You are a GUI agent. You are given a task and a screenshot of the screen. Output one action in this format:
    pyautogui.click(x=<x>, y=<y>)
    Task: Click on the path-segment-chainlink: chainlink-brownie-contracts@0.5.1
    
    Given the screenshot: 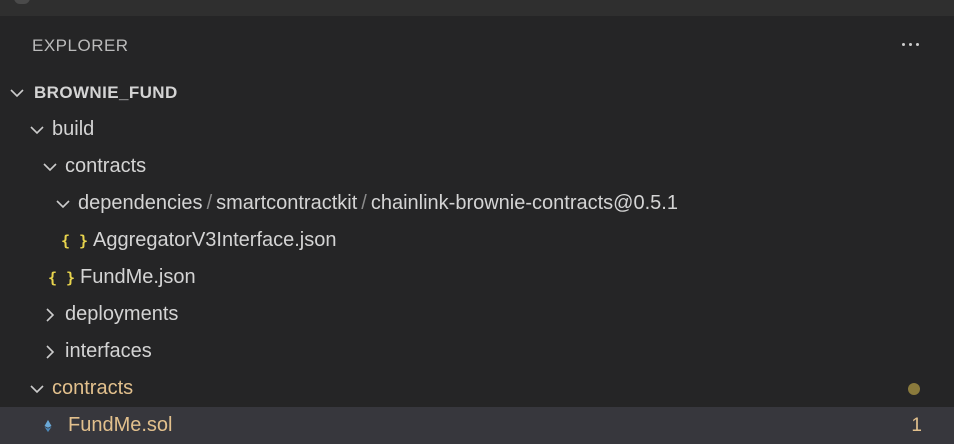 What is the action you would take?
    pyautogui.click(x=524, y=203)
    